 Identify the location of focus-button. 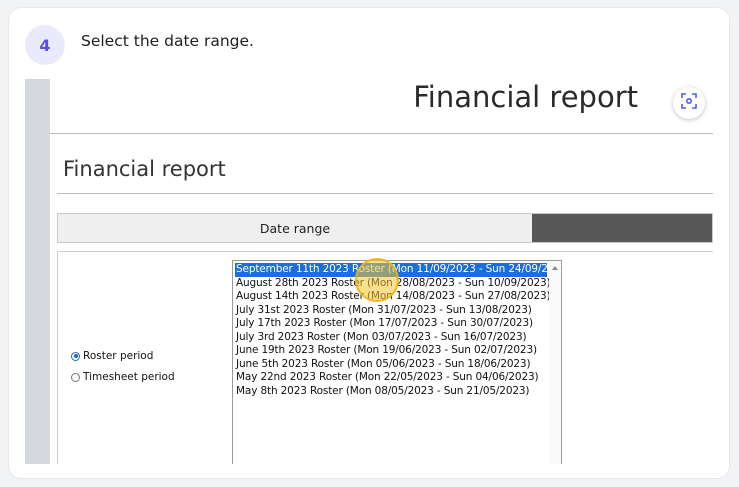
(689, 103).